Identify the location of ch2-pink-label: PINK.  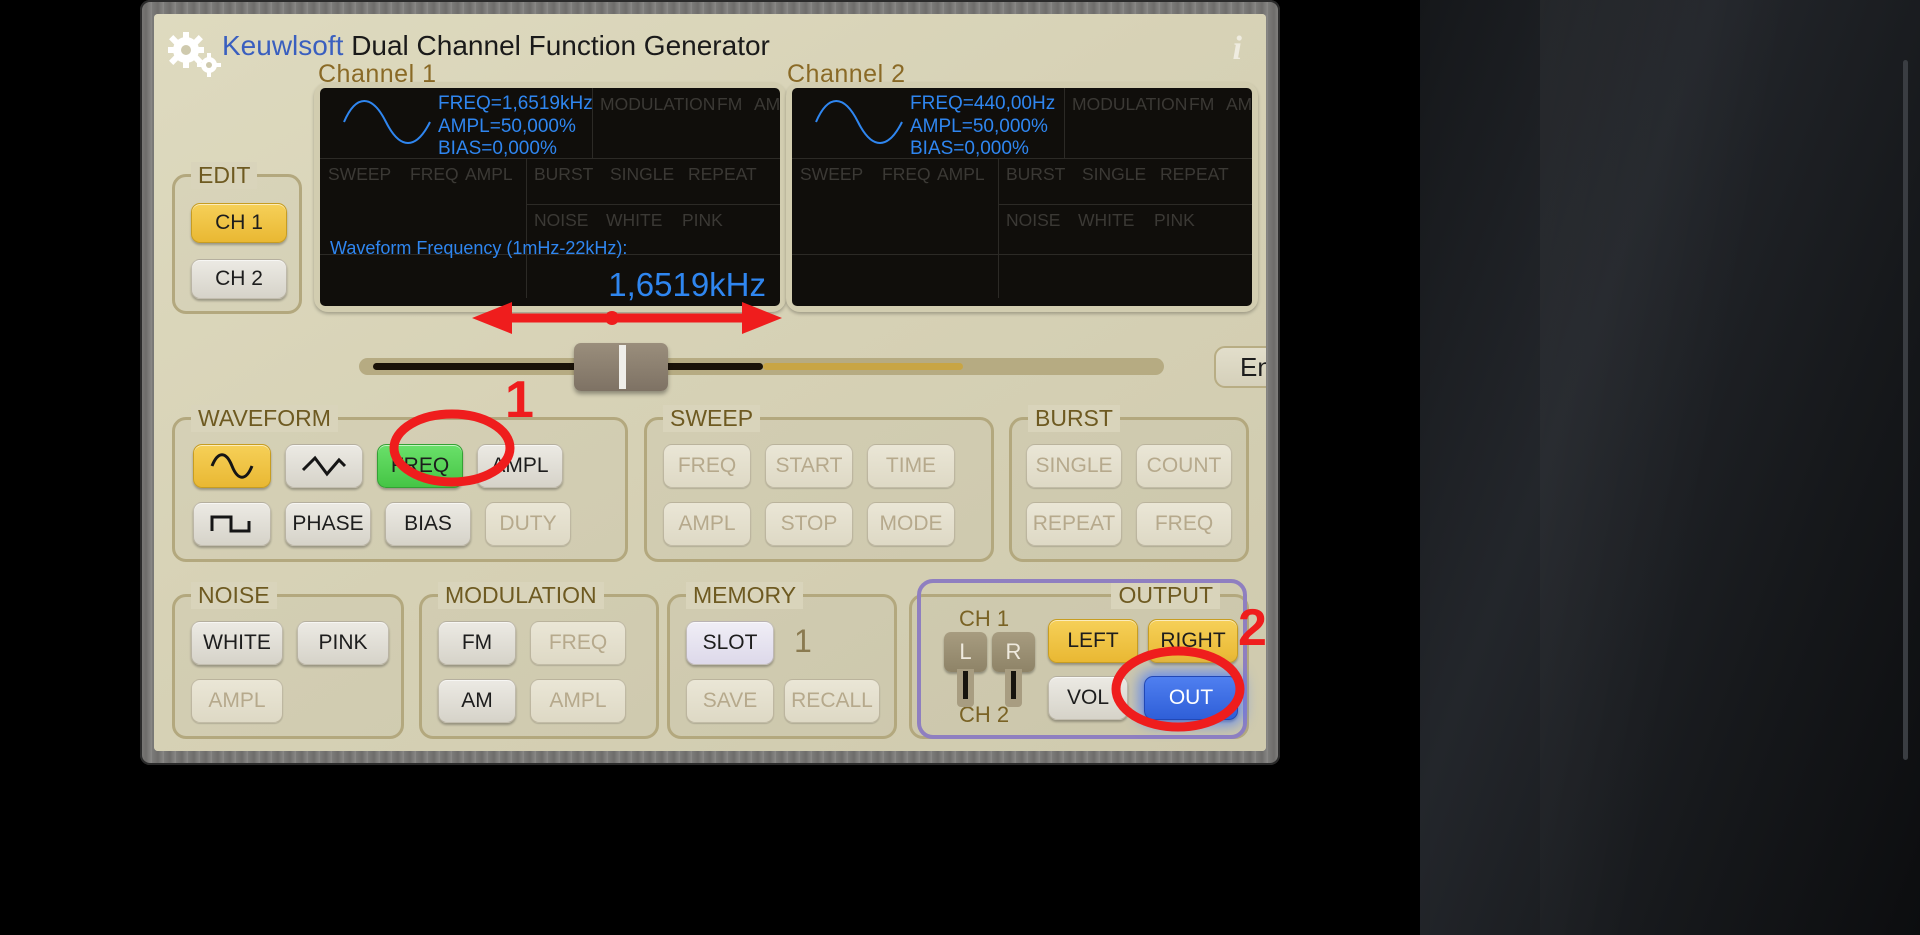
(1174, 220).